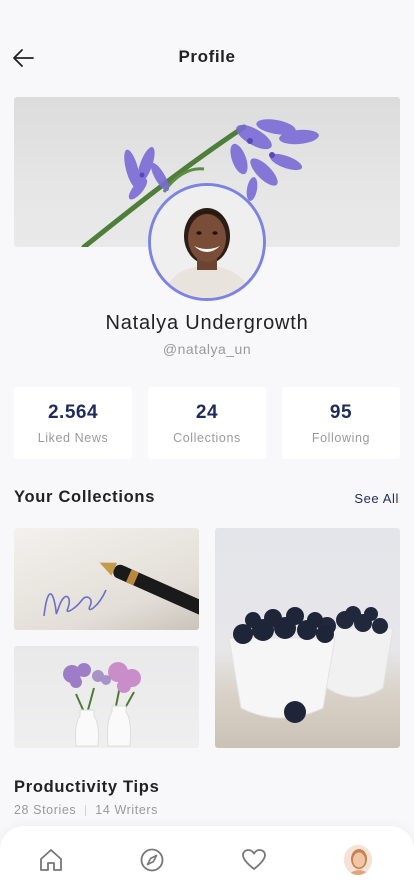 The width and height of the screenshot is (414, 896). What do you see at coordinates (86, 787) in the screenshot?
I see `featured-title: Productivity Tips` at bounding box center [86, 787].